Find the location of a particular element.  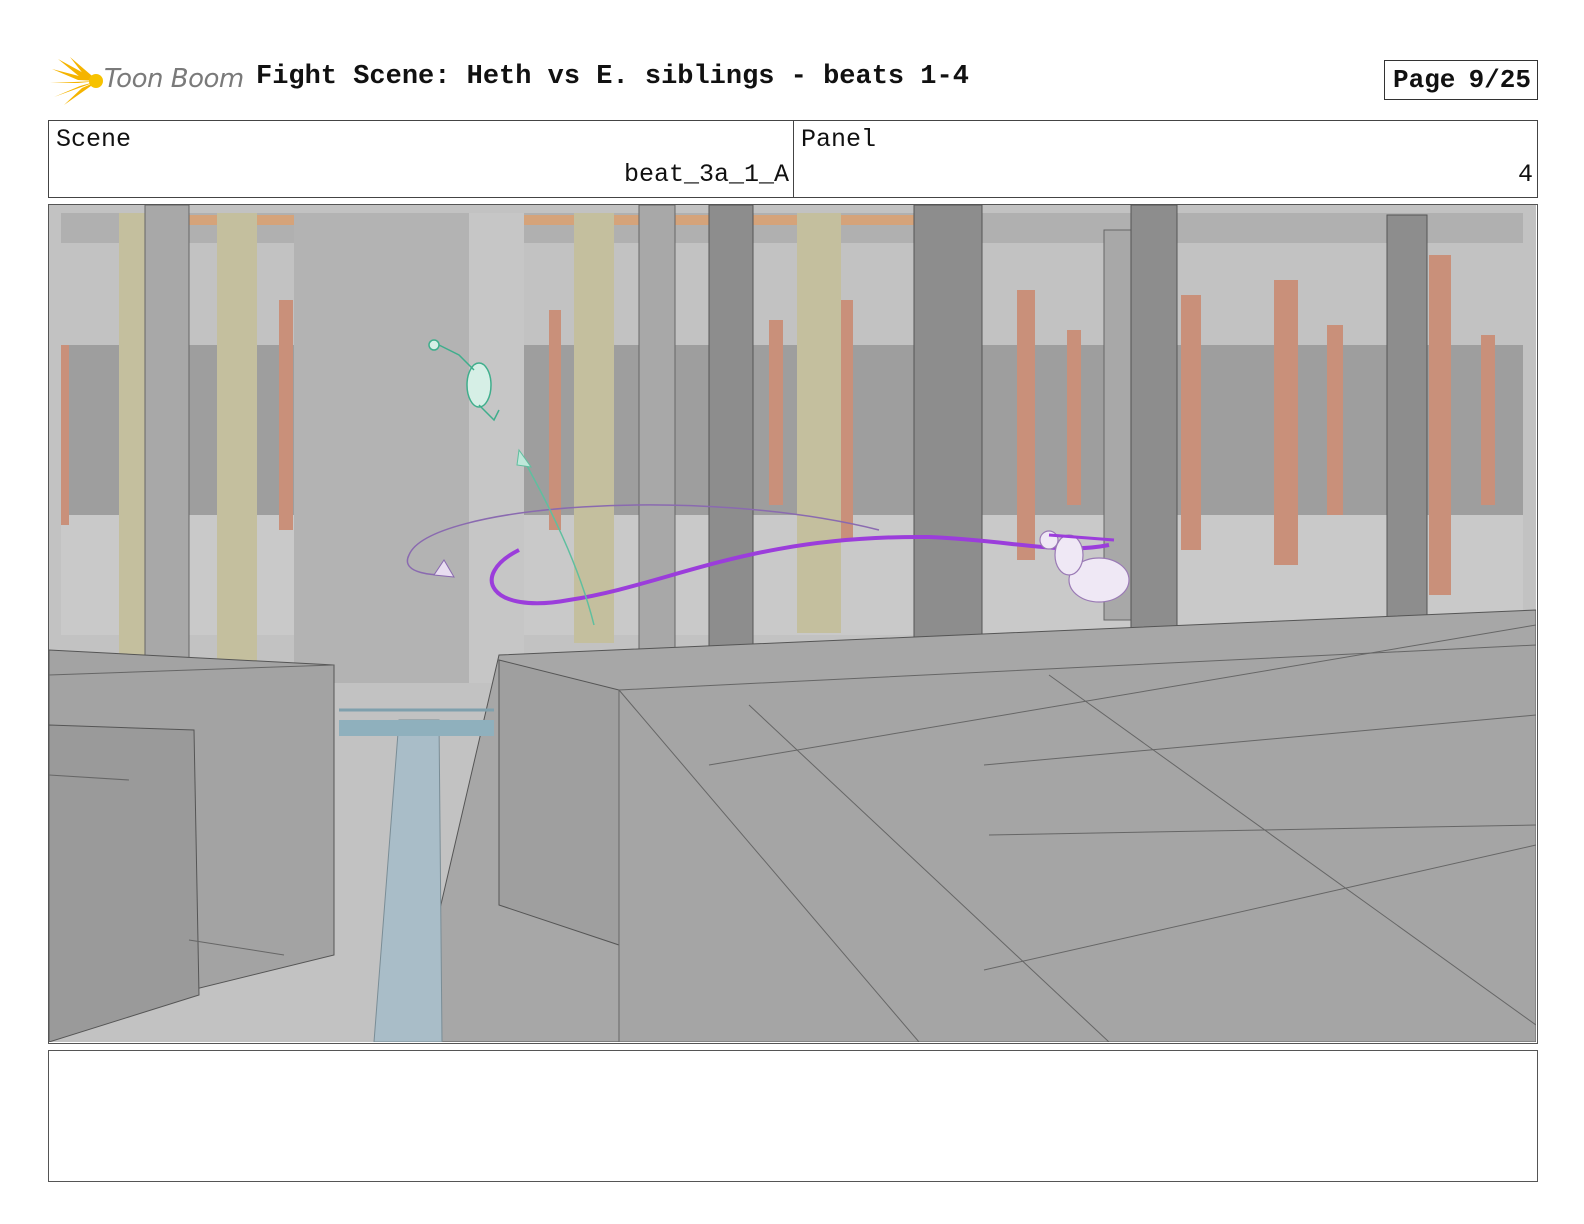

page-label: Page is located at coordinates (1424, 80).